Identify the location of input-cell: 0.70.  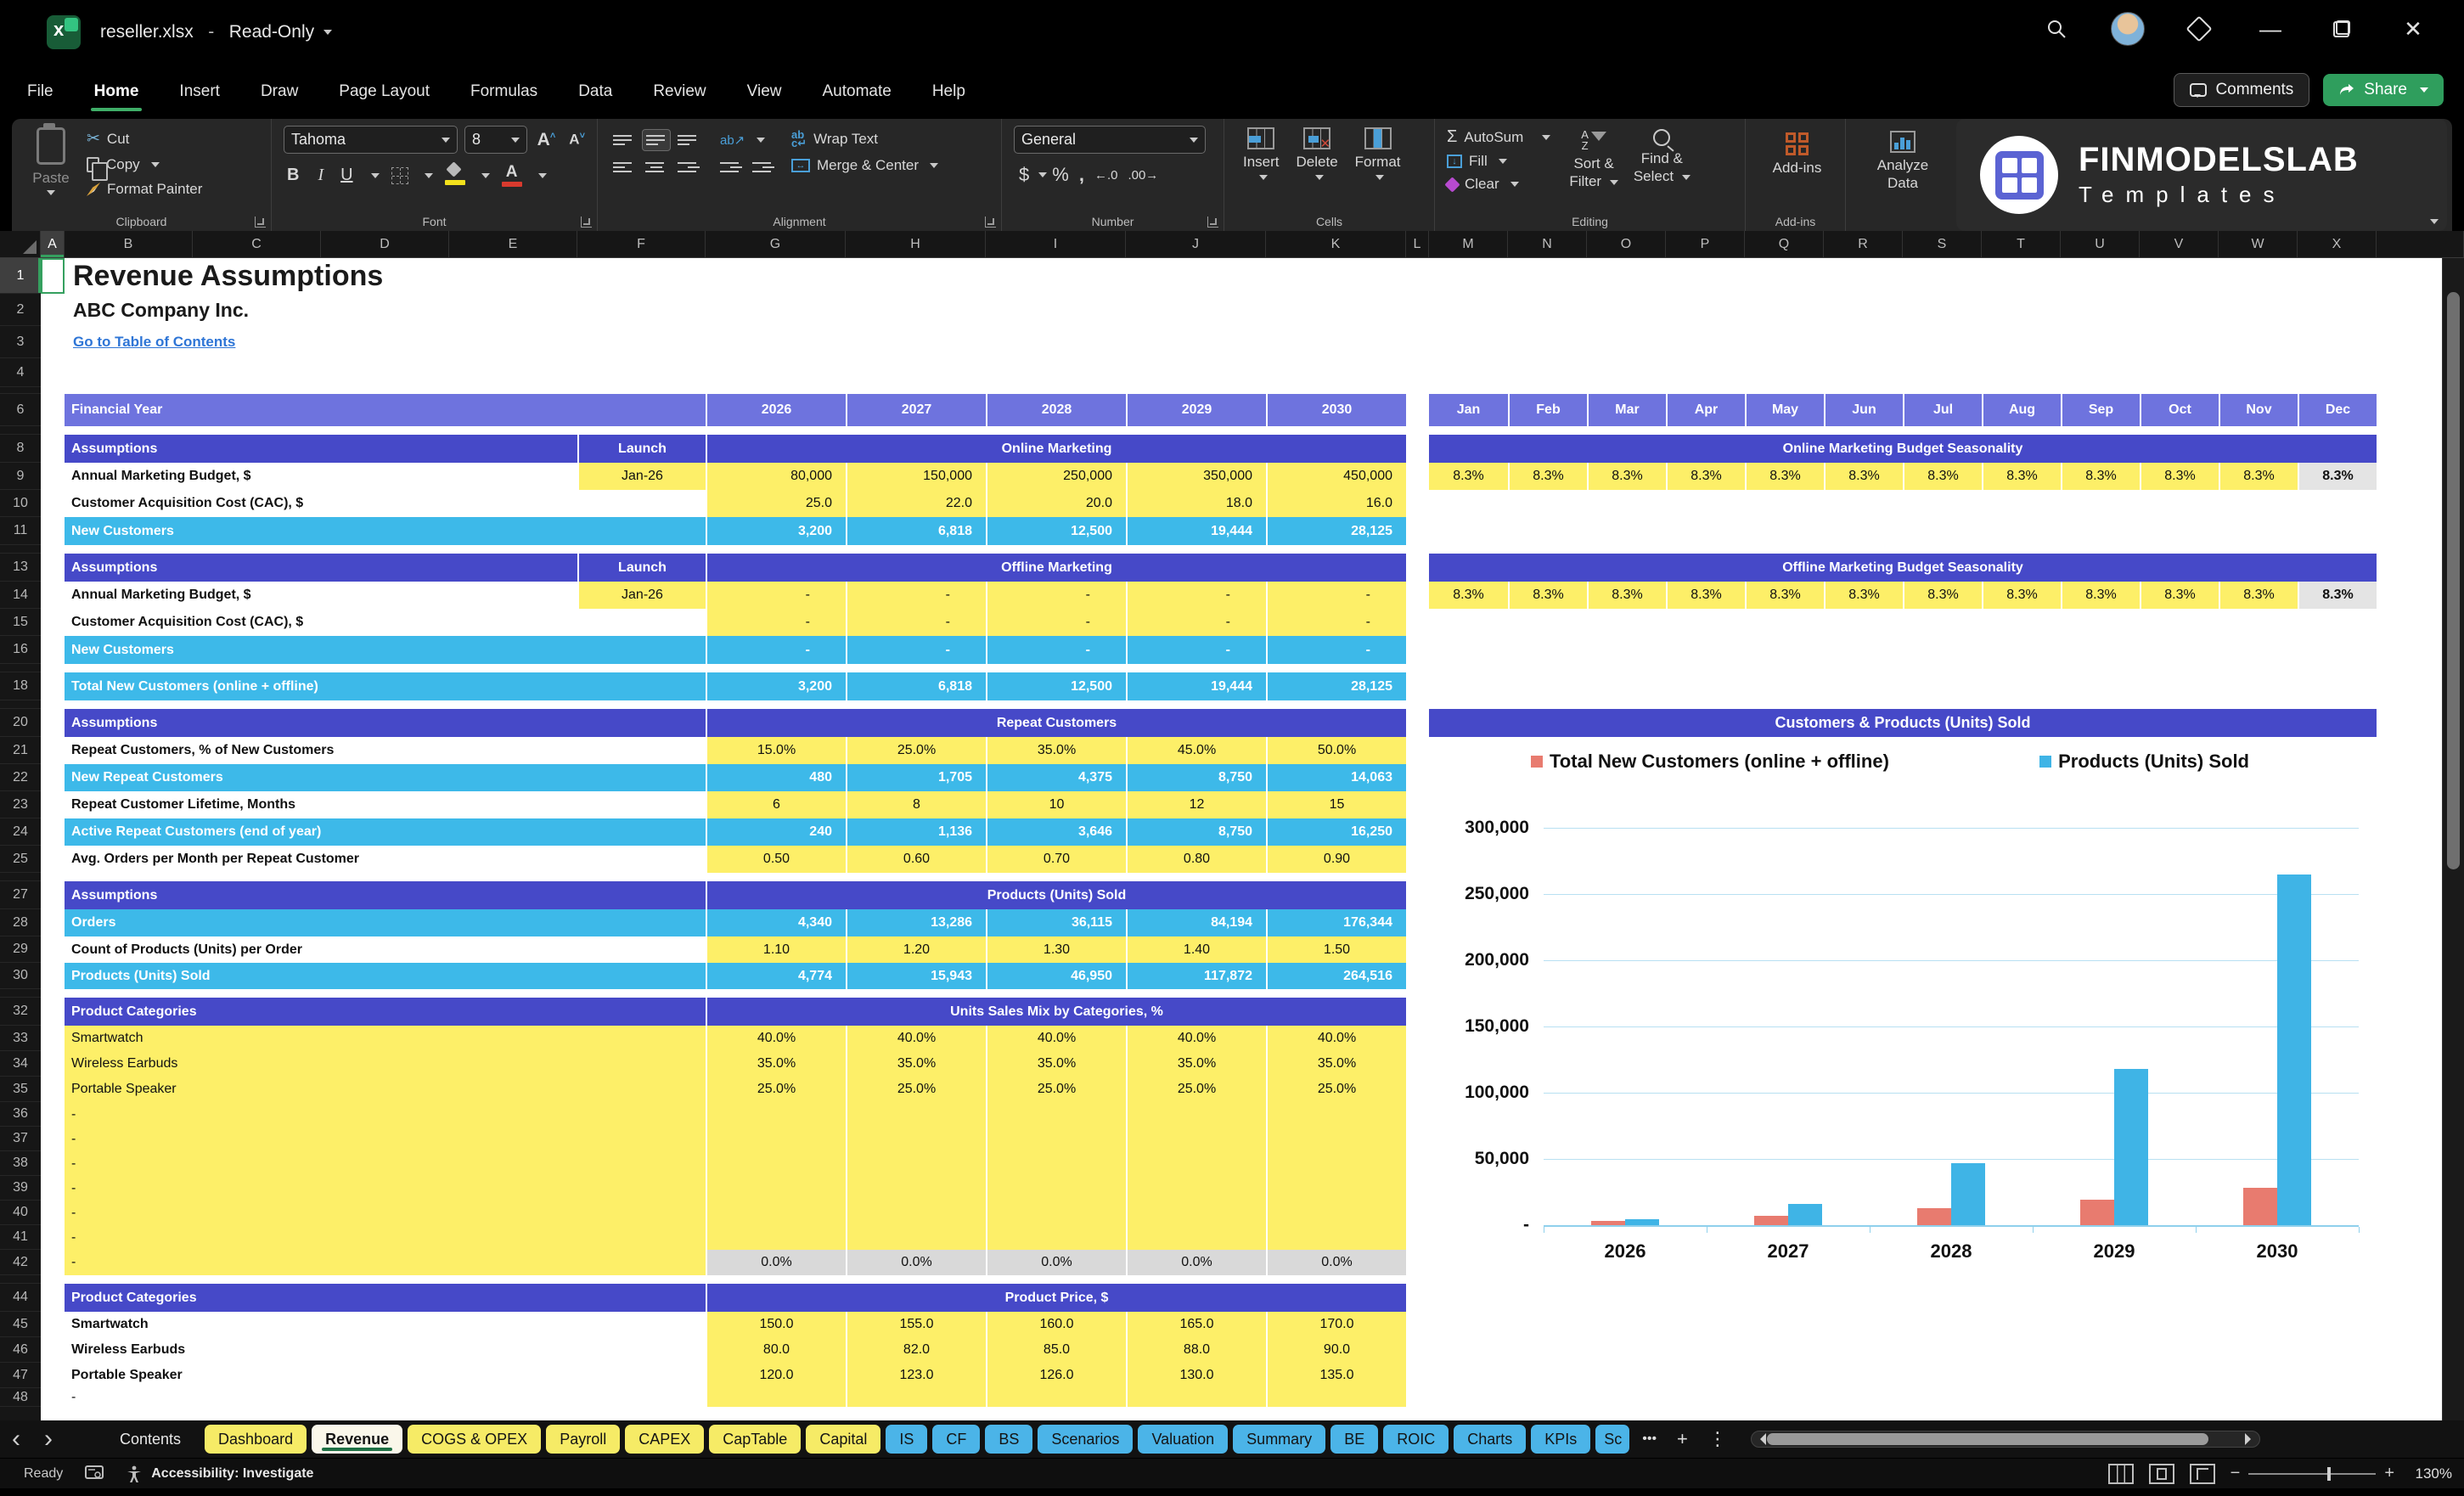
(1056, 859).